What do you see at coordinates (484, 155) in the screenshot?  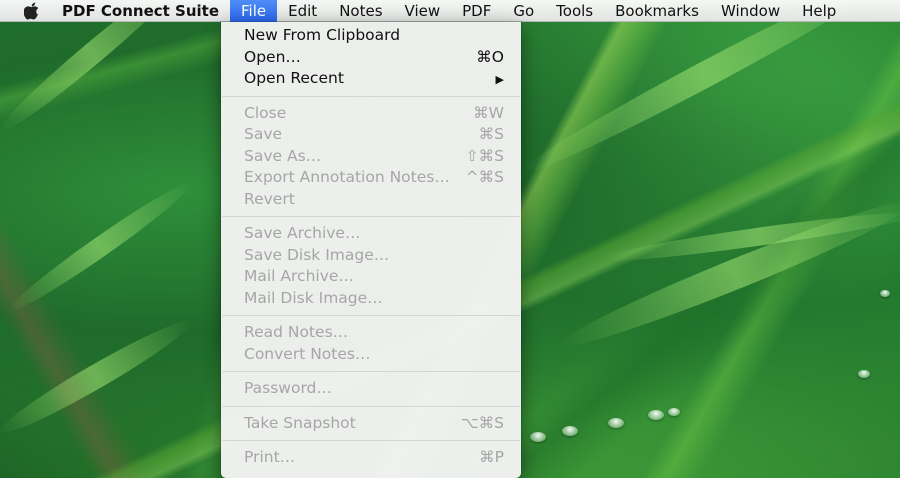 I see `menu-item-shortcut: ⇧⌘S` at bounding box center [484, 155].